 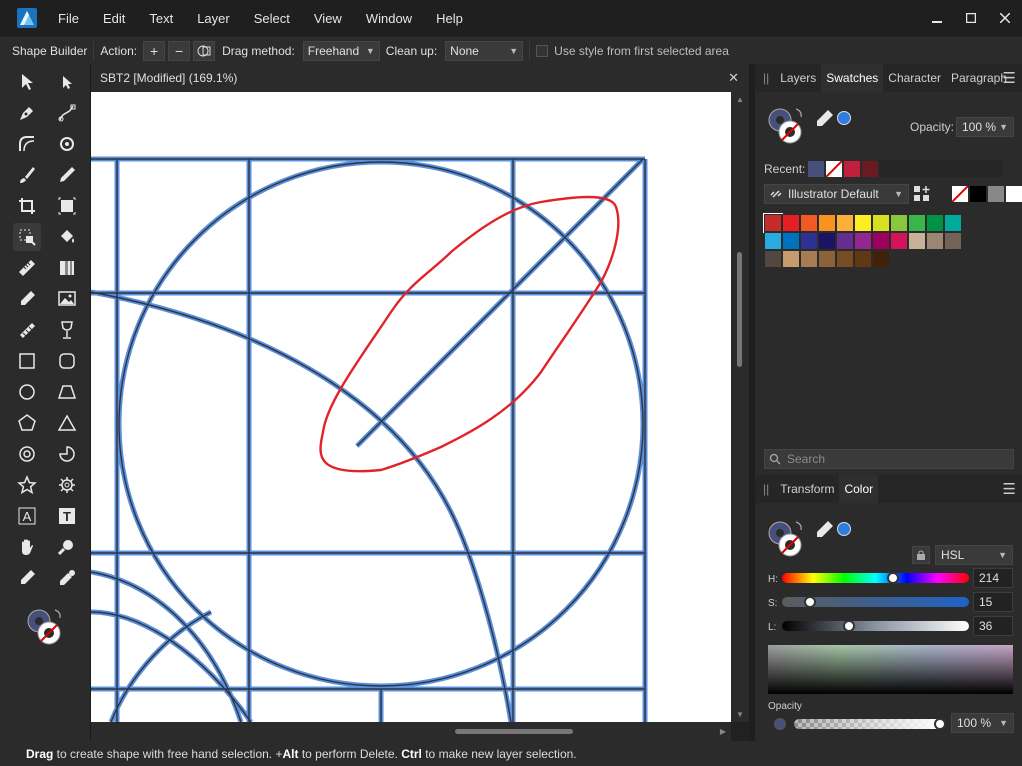 I want to click on node-tool, so click(x=67, y=82).